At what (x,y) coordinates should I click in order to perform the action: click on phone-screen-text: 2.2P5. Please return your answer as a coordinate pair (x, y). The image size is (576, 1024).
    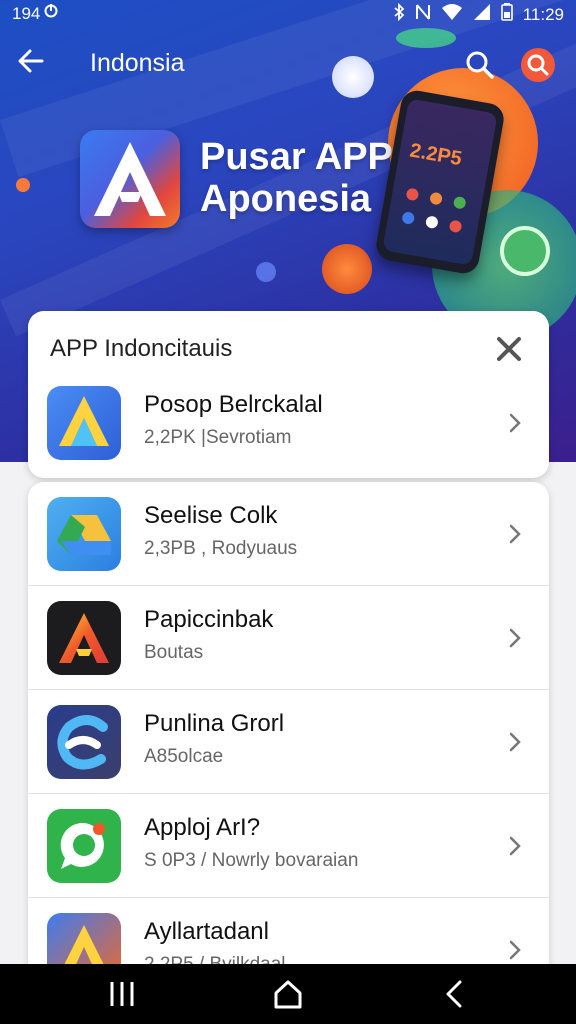
    Looking at the image, I should click on (436, 155).